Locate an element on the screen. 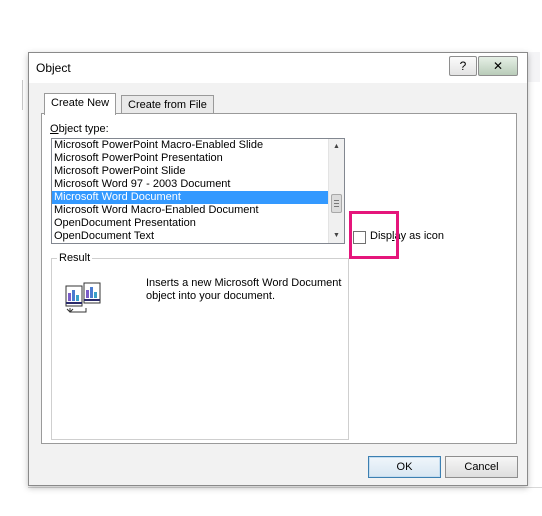 The width and height of the screenshot is (542, 516). ok-button: OK is located at coordinates (404, 467).